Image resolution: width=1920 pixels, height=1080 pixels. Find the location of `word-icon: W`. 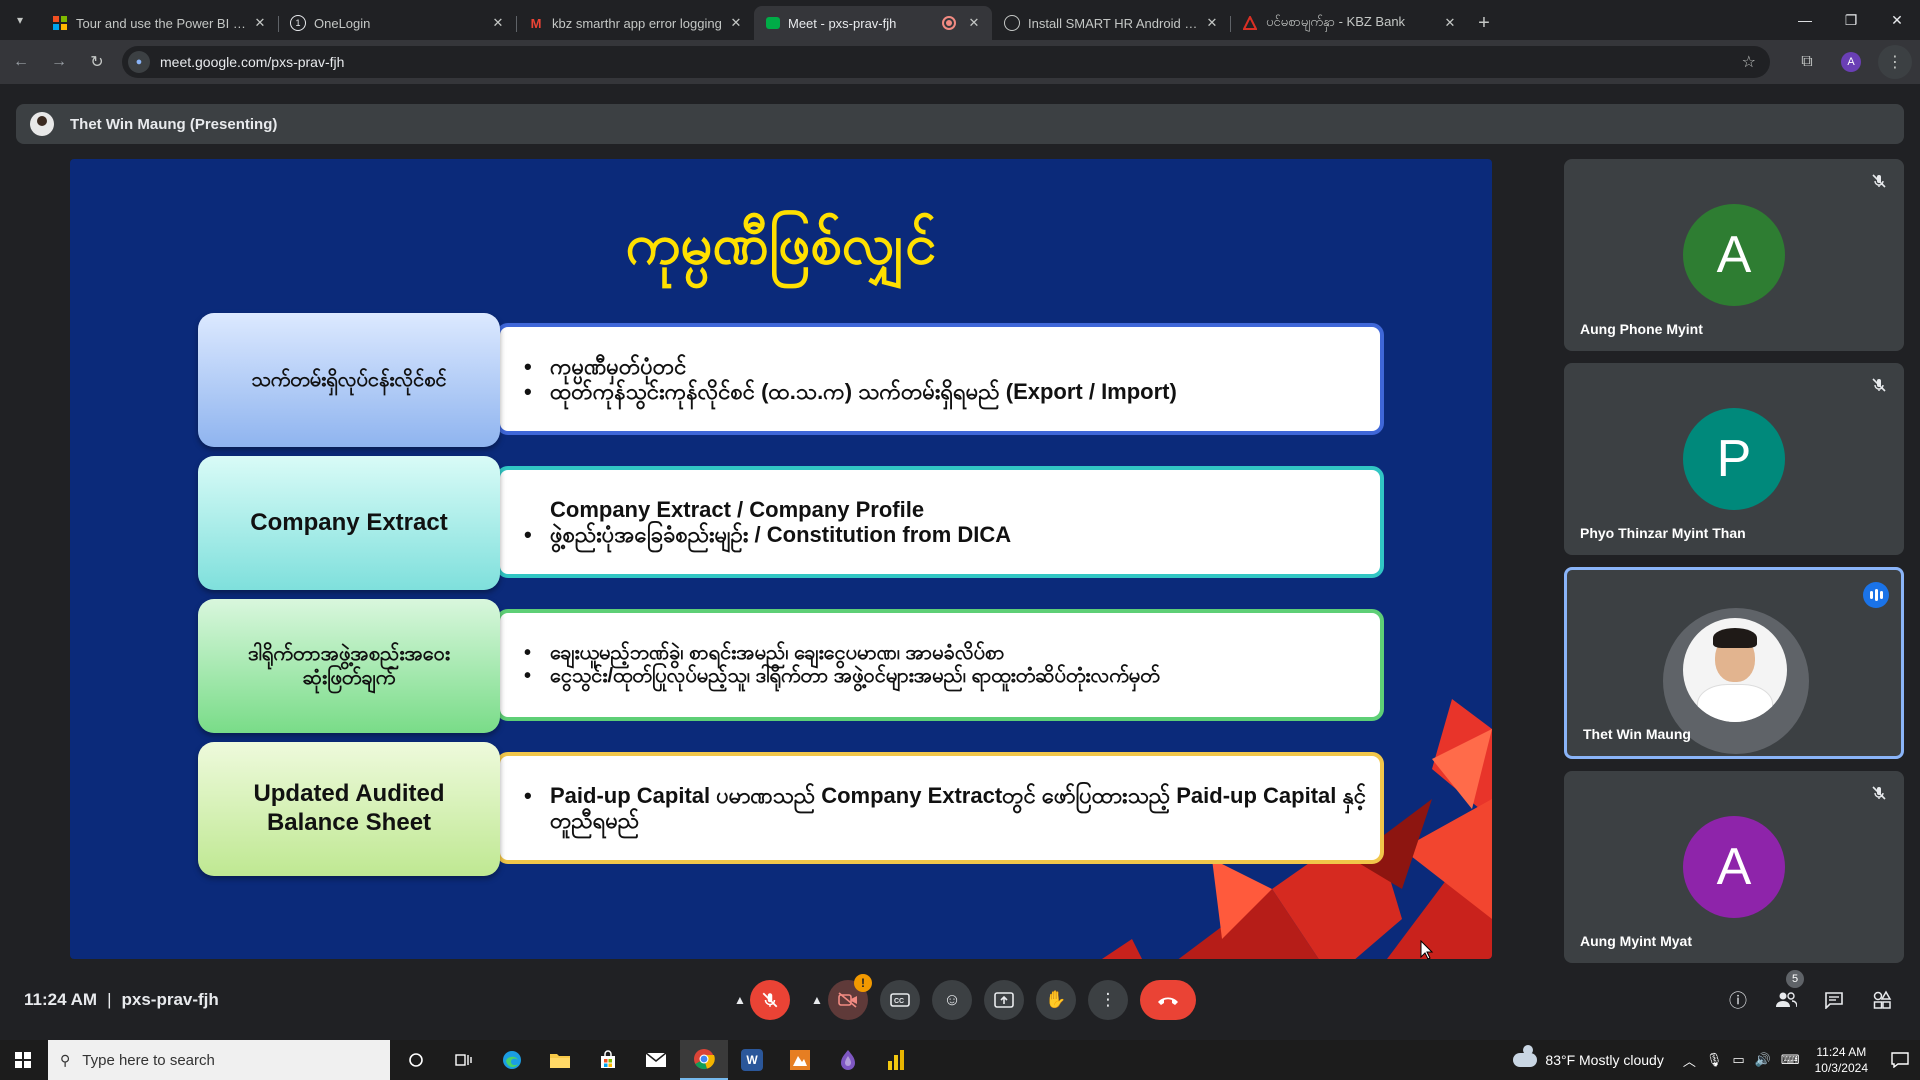

word-icon: W is located at coordinates (752, 1060).